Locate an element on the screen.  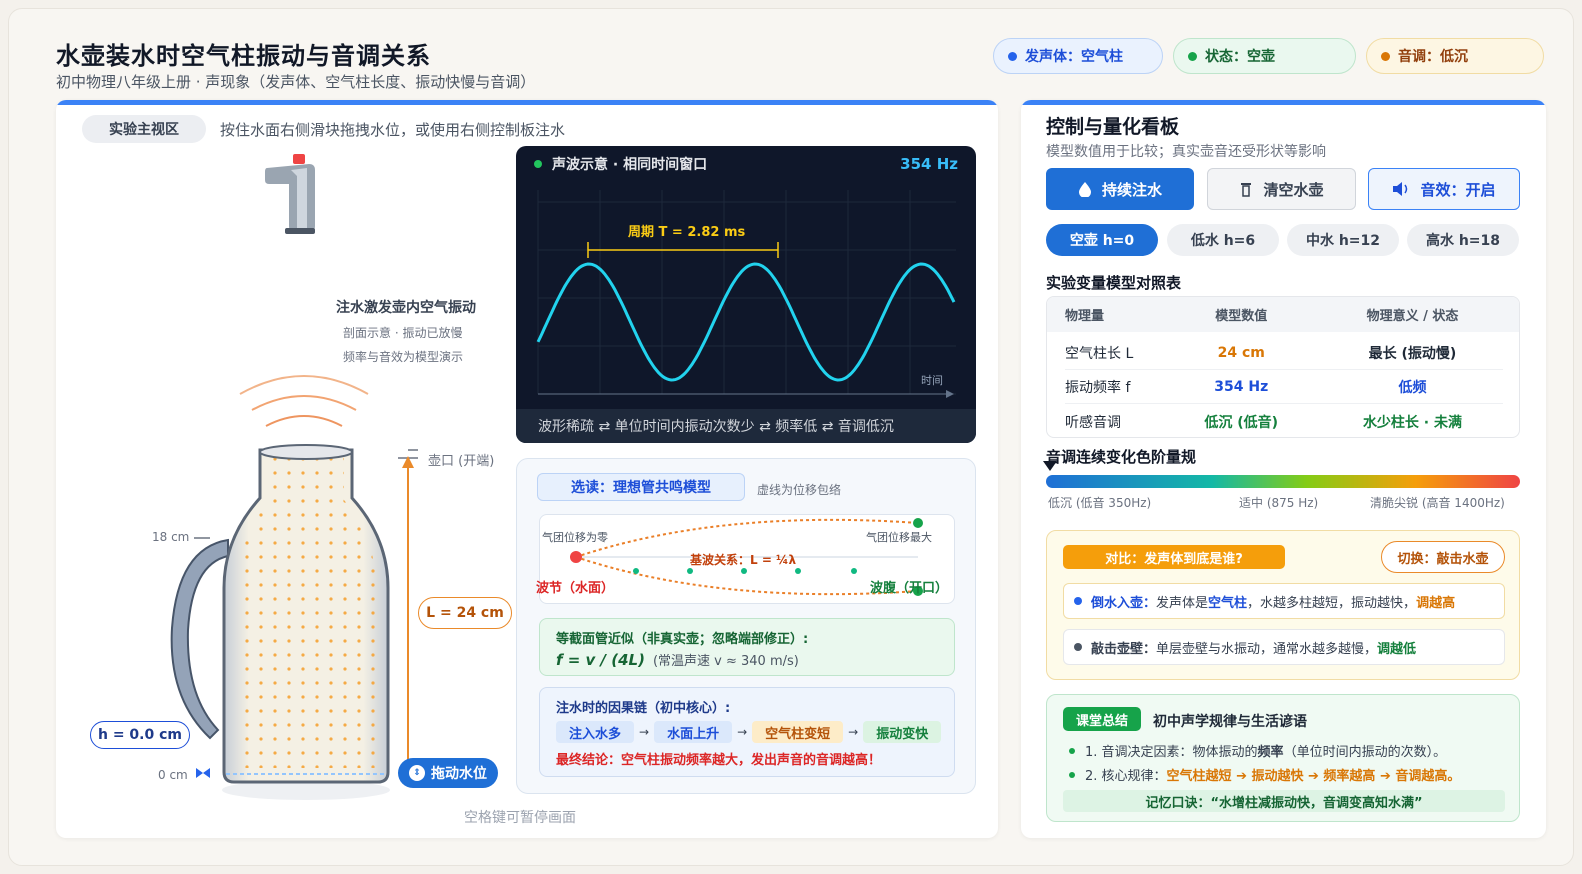
gradient-label-high: 清脆尖锐 (高音 1400Hz) is located at coordinates (1437, 503).